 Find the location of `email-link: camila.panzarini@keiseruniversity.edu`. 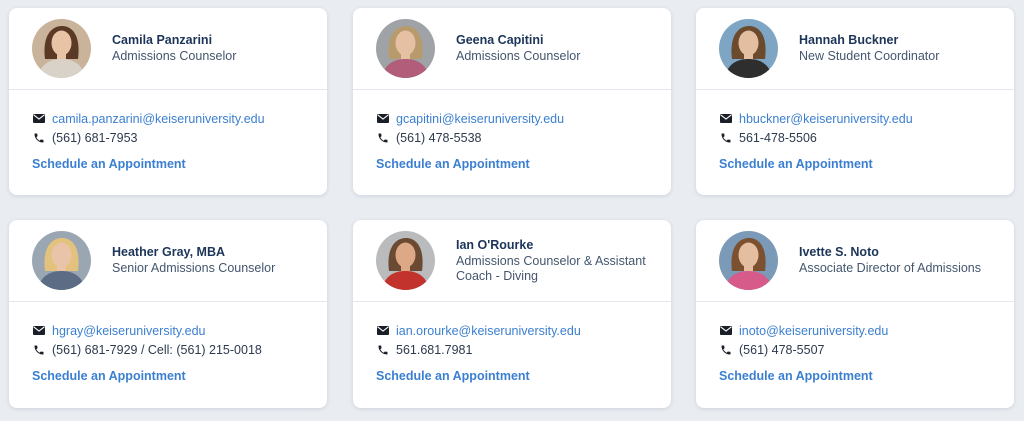

email-link: camila.panzarini@keiseruniversity.edu is located at coordinates (158, 119).